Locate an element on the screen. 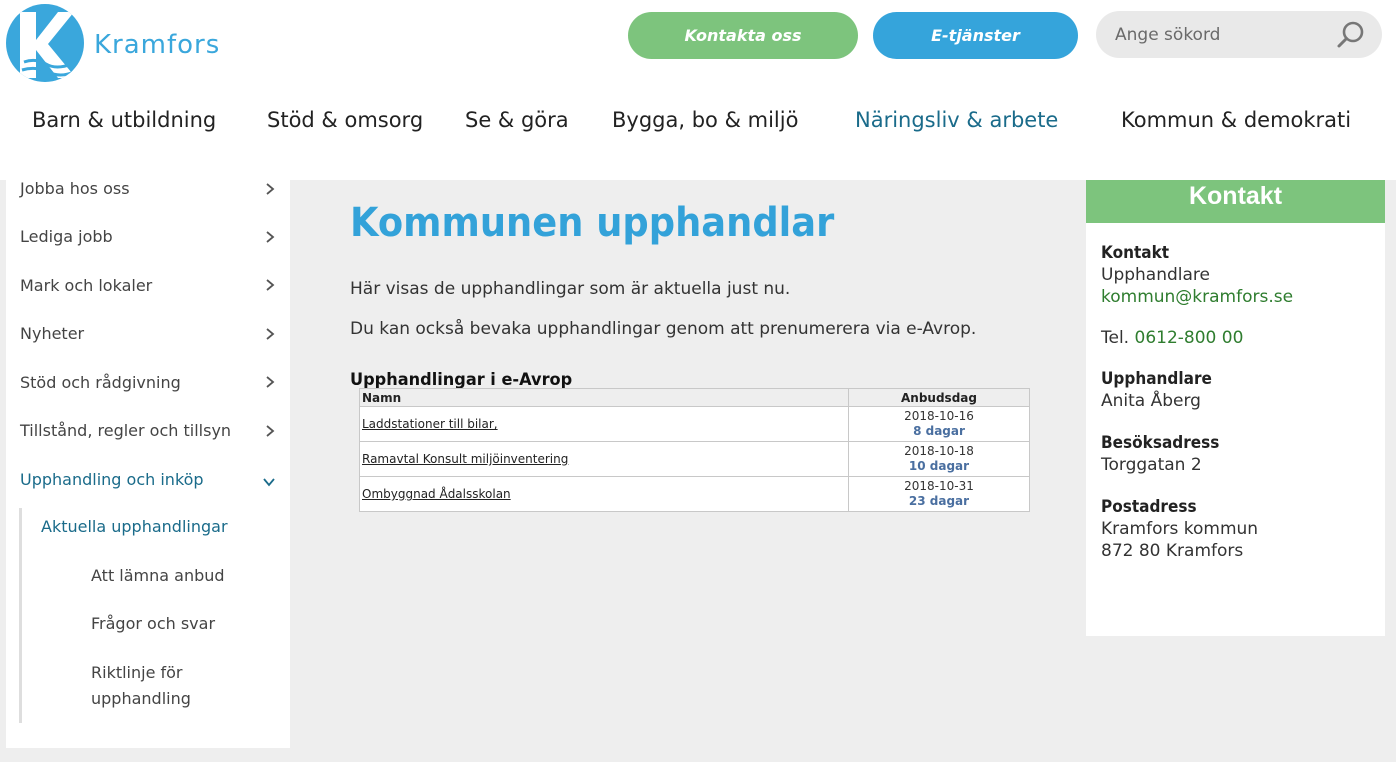  postal-address-label: Postadress is located at coordinates (1149, 507).